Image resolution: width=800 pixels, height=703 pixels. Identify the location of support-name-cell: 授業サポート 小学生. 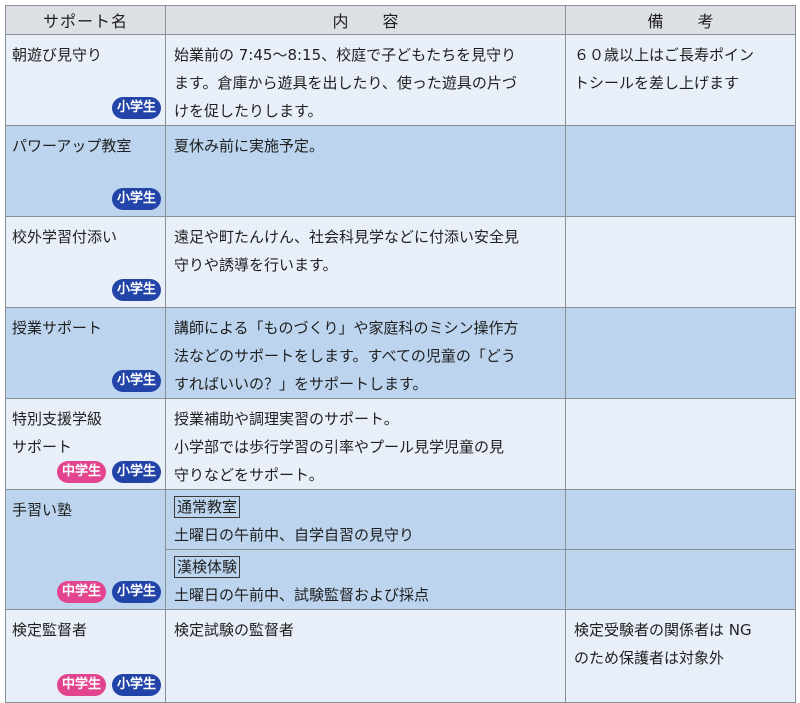
(85, 353).